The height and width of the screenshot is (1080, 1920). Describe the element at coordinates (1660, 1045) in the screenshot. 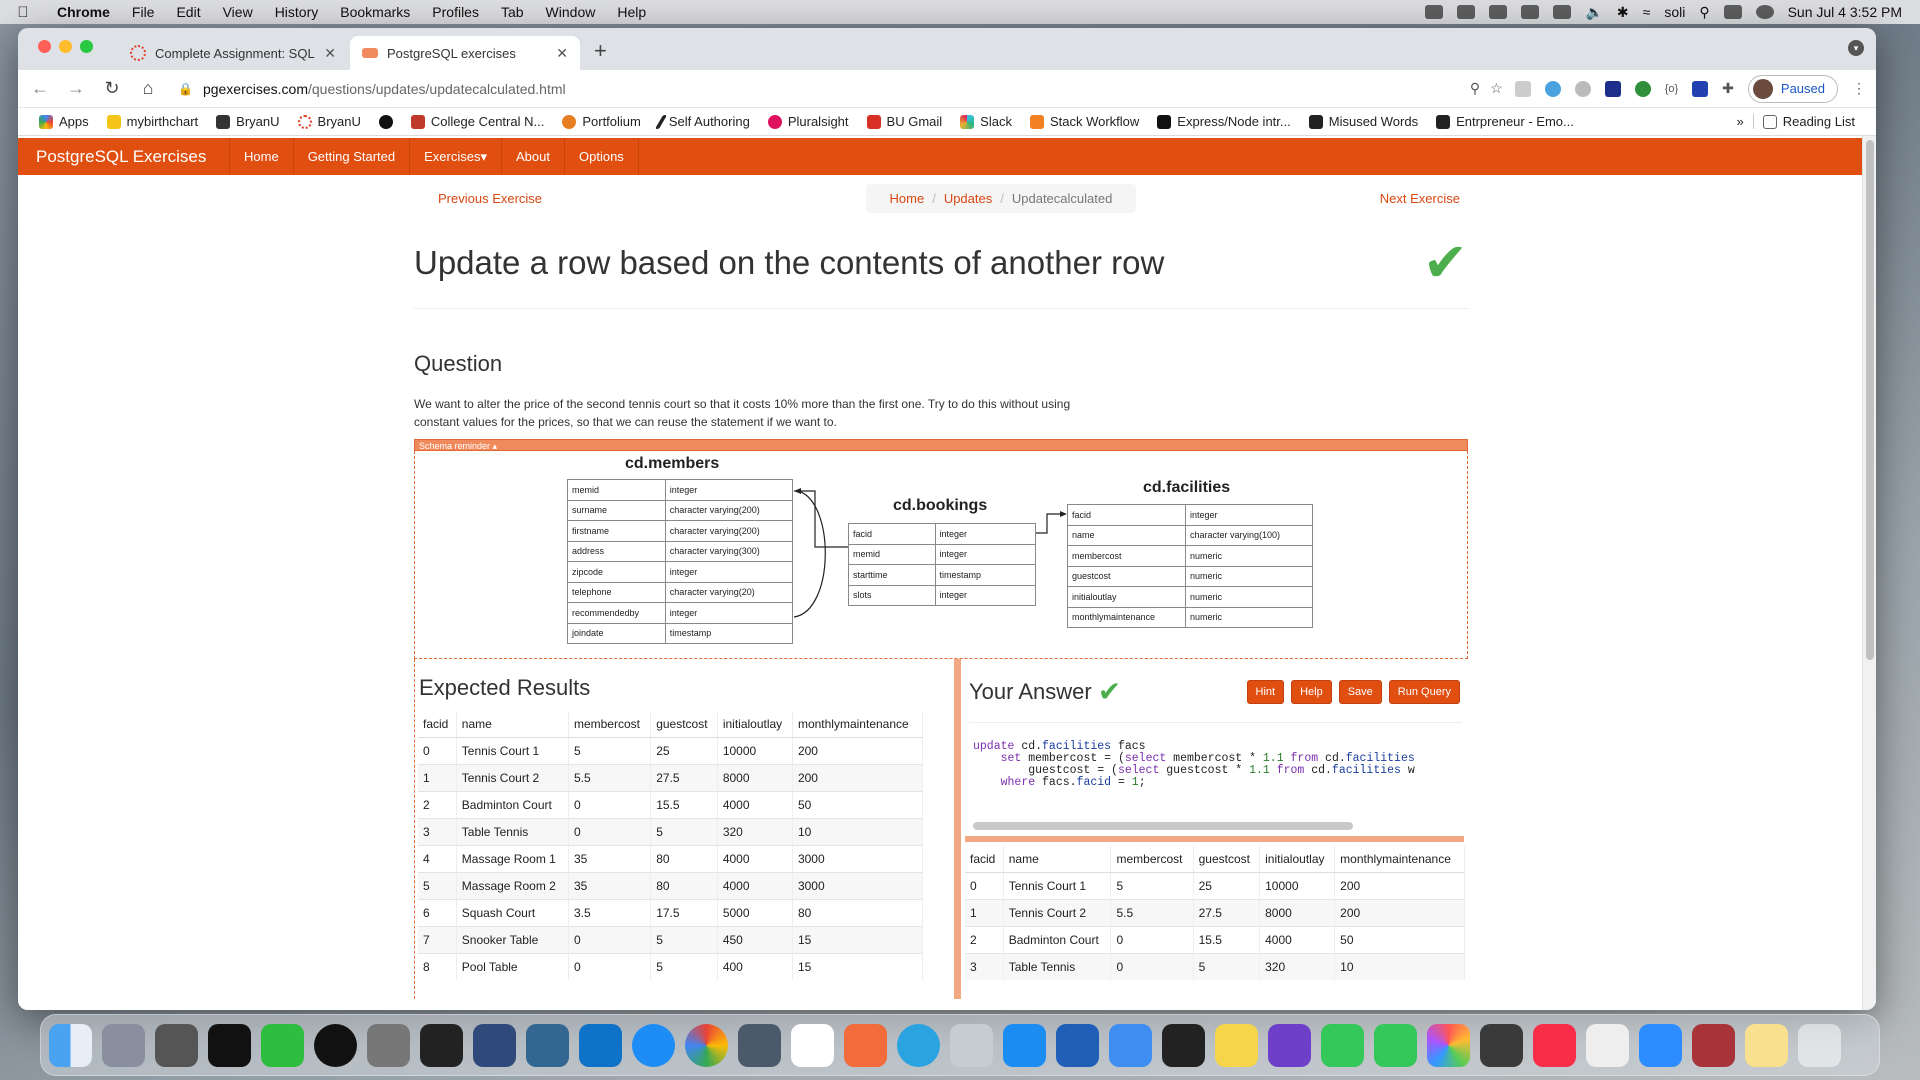

I see `zoom-icon` at that location.